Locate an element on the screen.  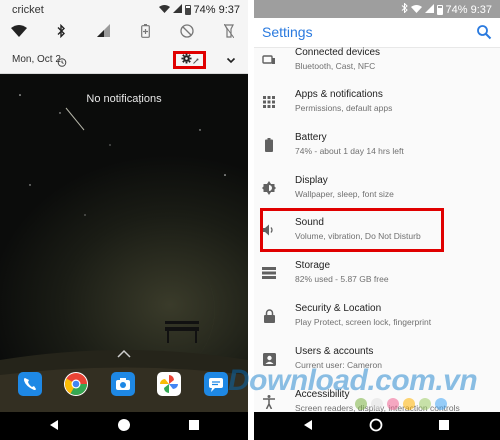
watermark-text: Download.com.vn is located at coordinates (353, 380).